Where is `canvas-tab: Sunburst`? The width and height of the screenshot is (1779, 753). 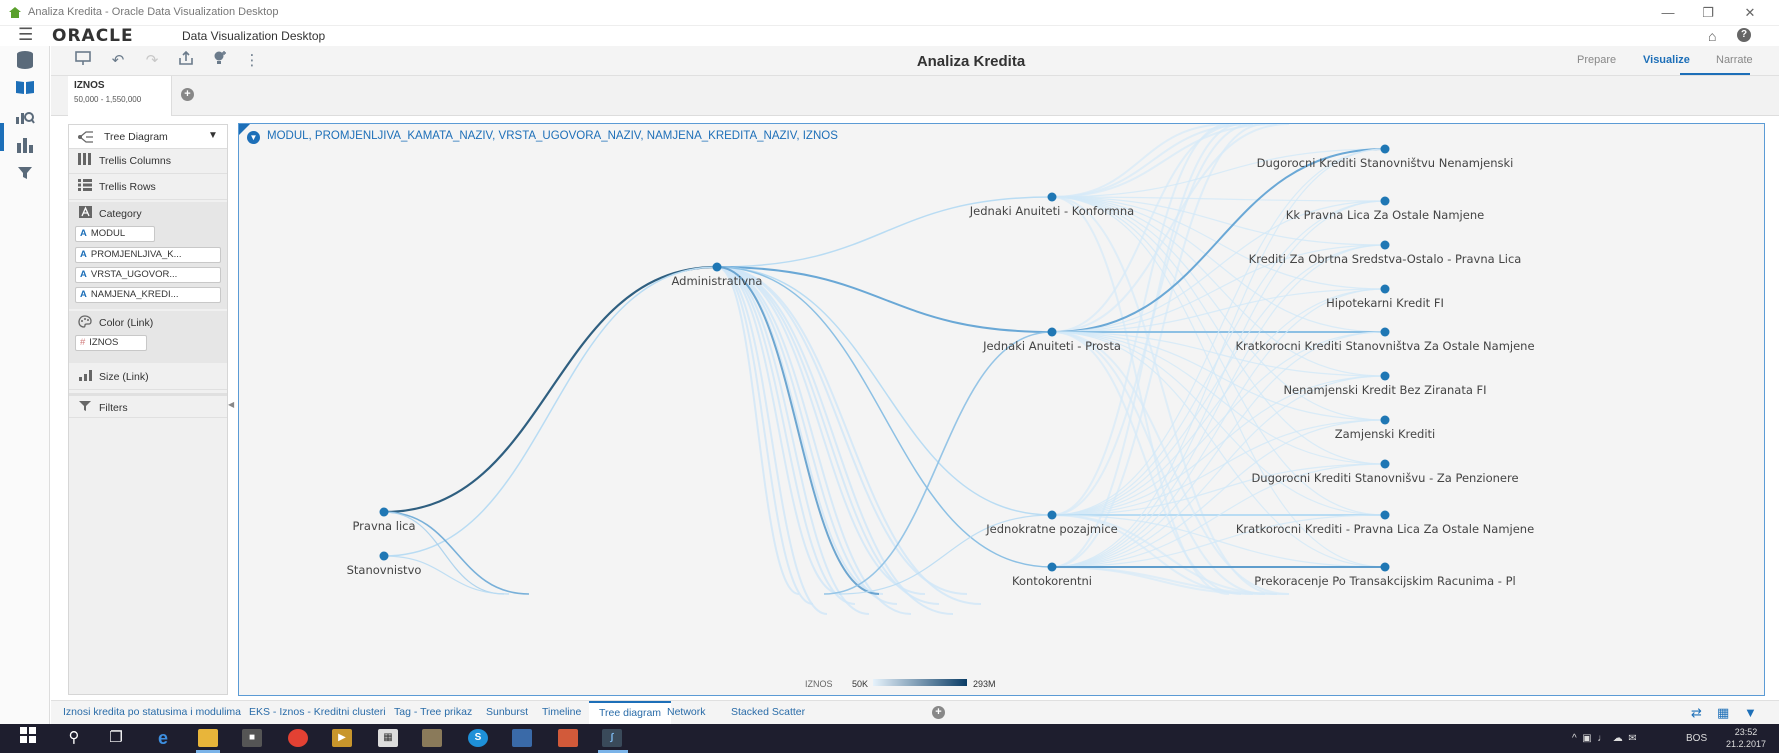 canvas-tab: Sunburst is located at coordinates (507, 712).